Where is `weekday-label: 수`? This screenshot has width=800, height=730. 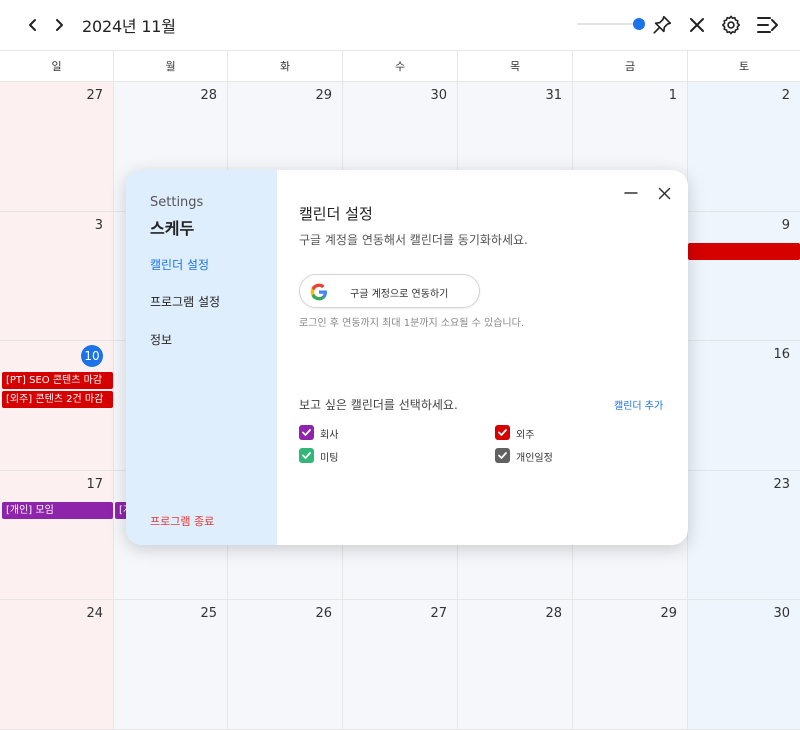
weekday-label: 수 is located at coordinates (400, 66).